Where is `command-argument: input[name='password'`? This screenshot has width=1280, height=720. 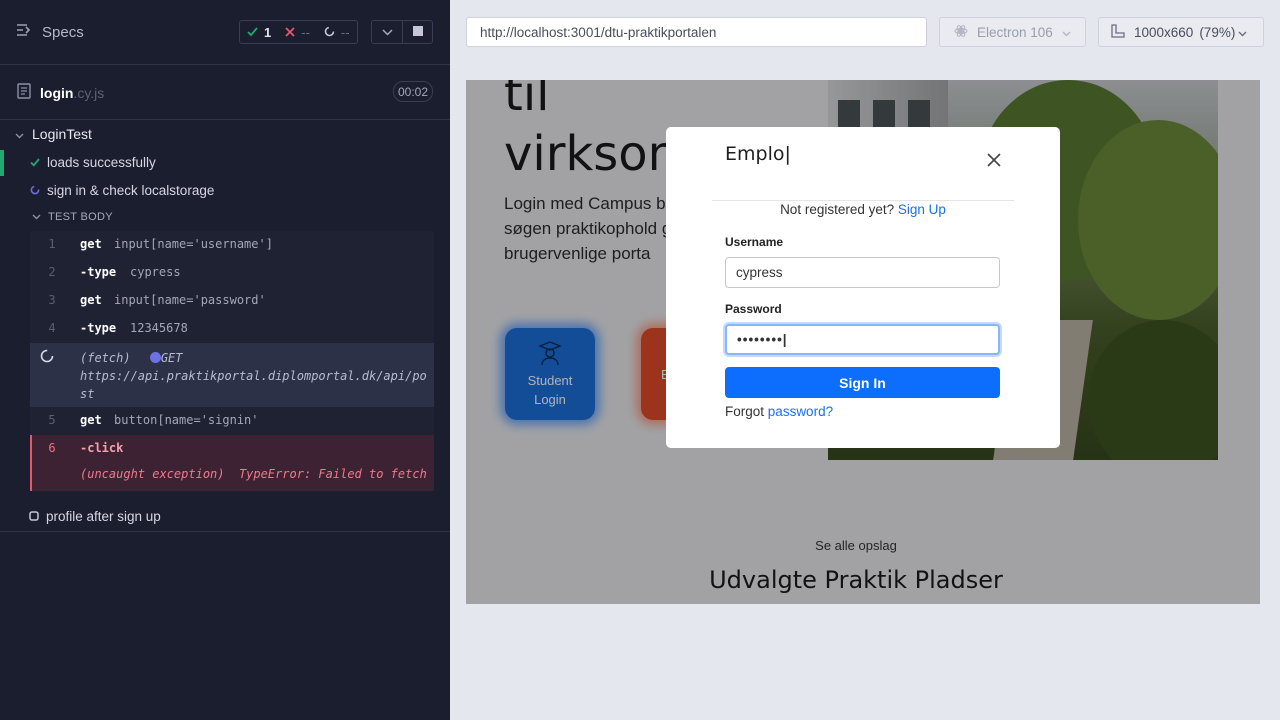
command-argument: input[name='password' is located at coordinates (190, 300).